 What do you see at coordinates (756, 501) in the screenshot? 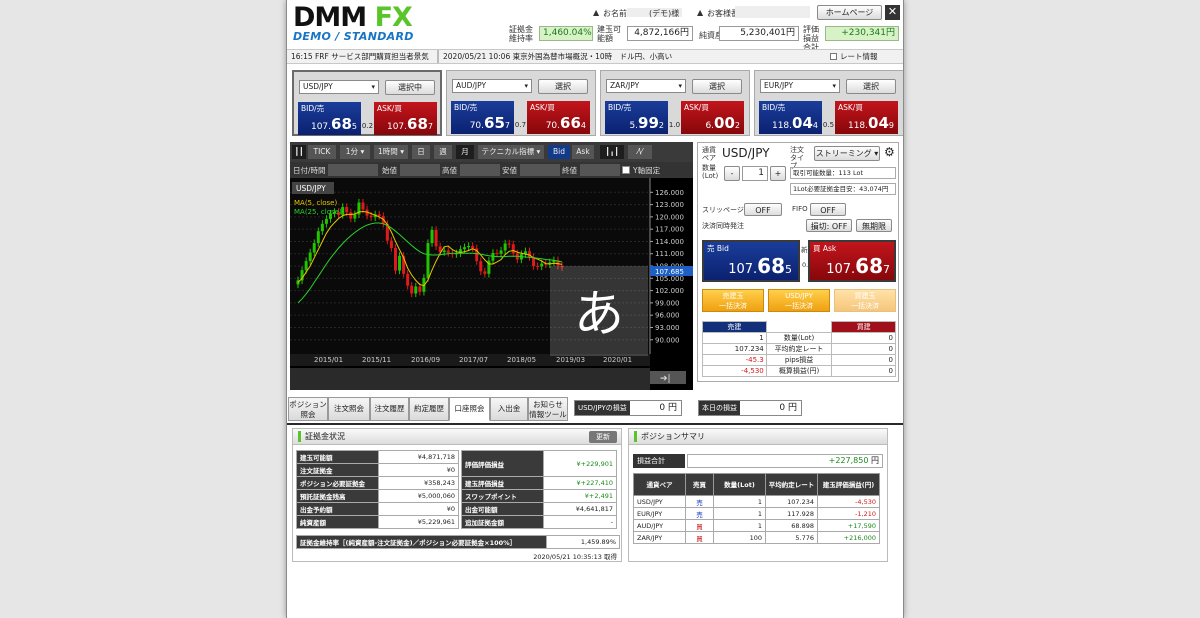
I see `summary-row: USD/JPY 売 1 107.234 -4,530` at bounding box center [756, 501].